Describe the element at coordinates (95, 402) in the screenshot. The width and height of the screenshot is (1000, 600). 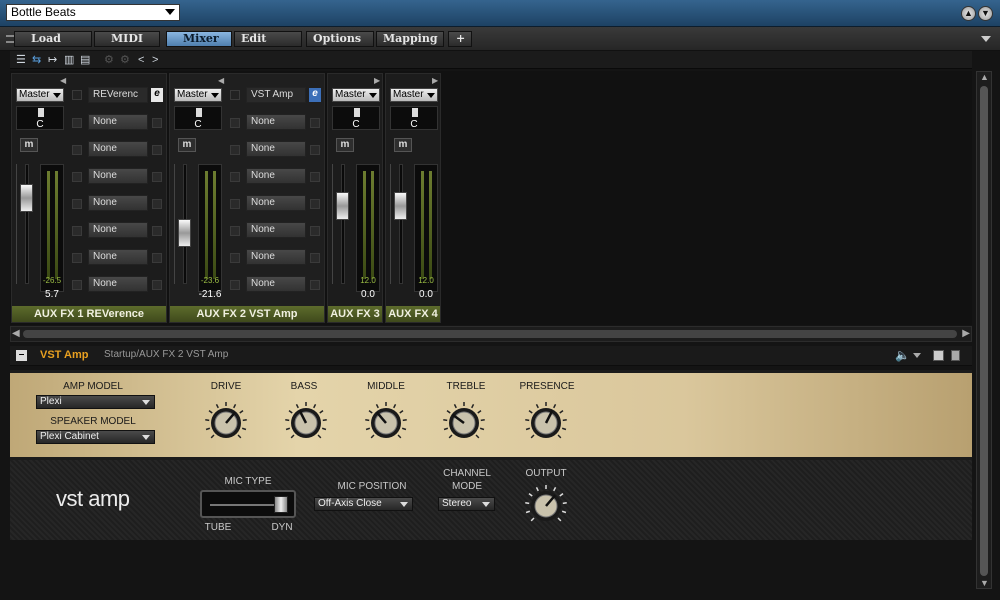
I see `amp-model-select: Plexi` at that location.